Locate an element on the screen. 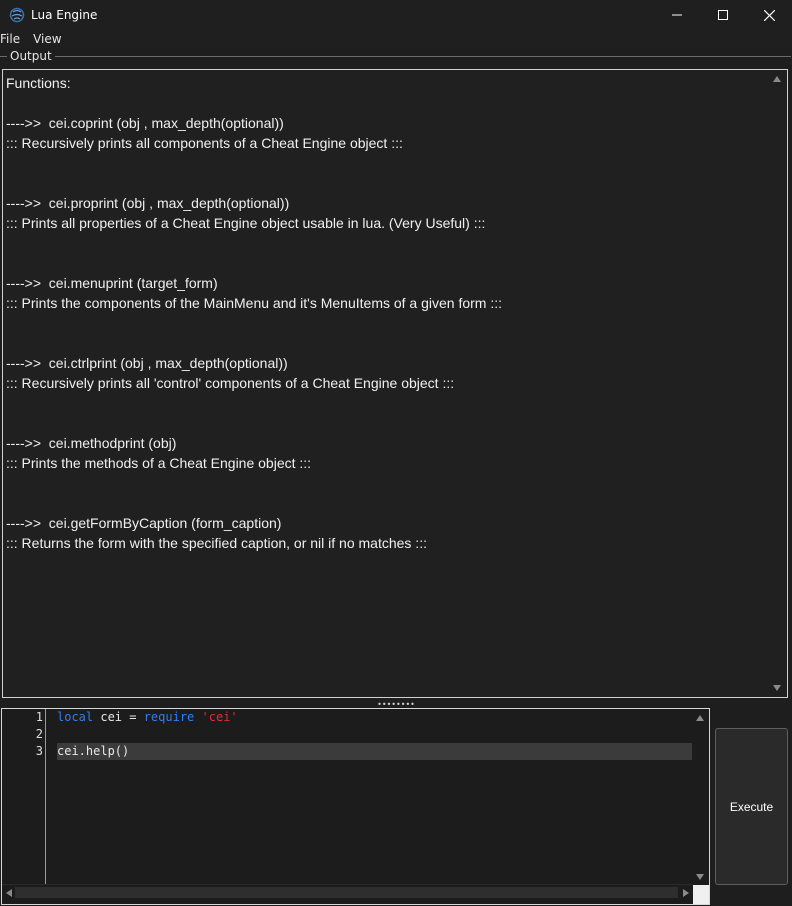  editor-scroll-down-icon is located at coordinates (700, 877).